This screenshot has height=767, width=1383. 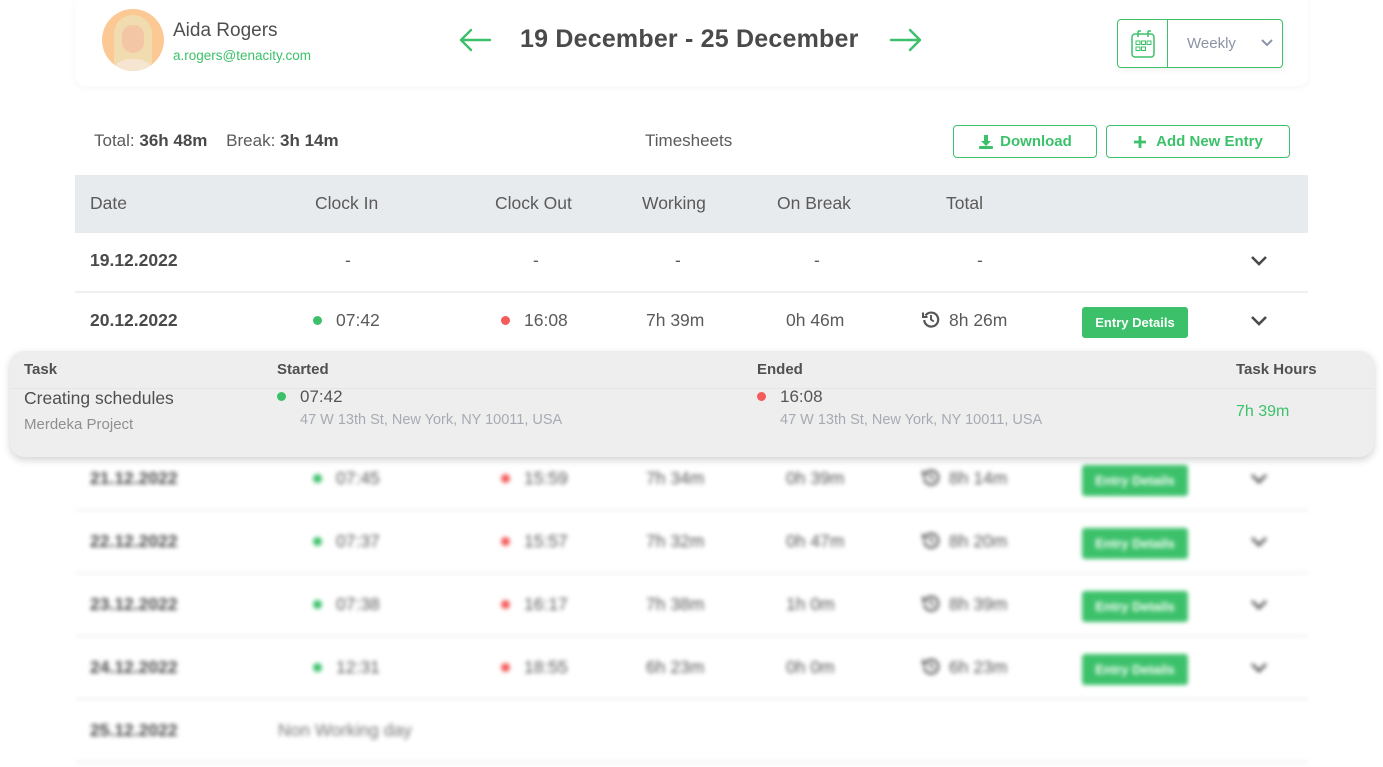 I want to click on clock-out-cell: 16:17, so click(x=534, y=604).